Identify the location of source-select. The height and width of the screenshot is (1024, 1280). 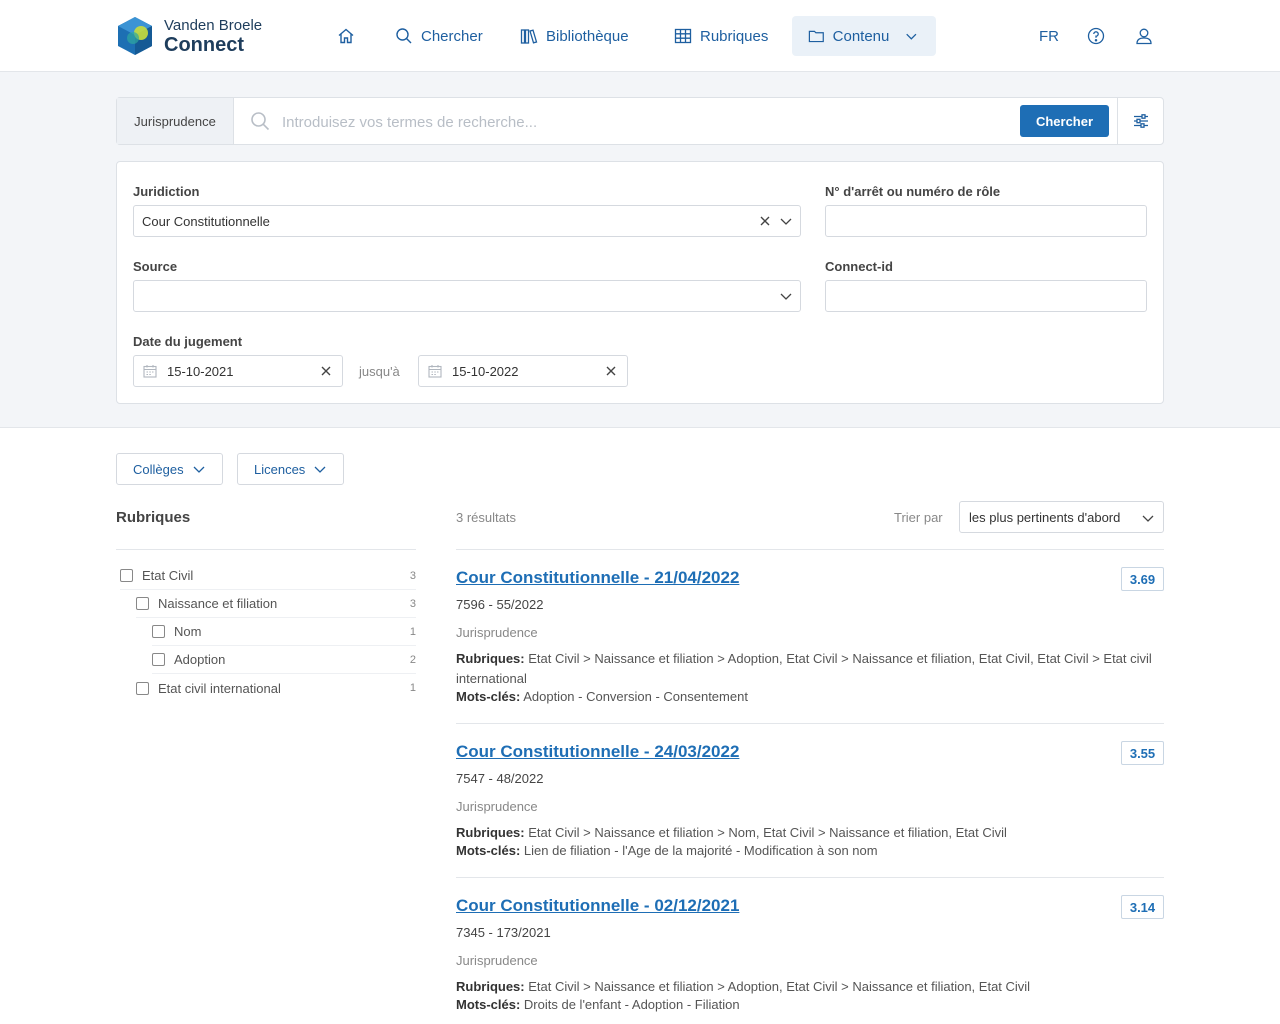
(467, 296).